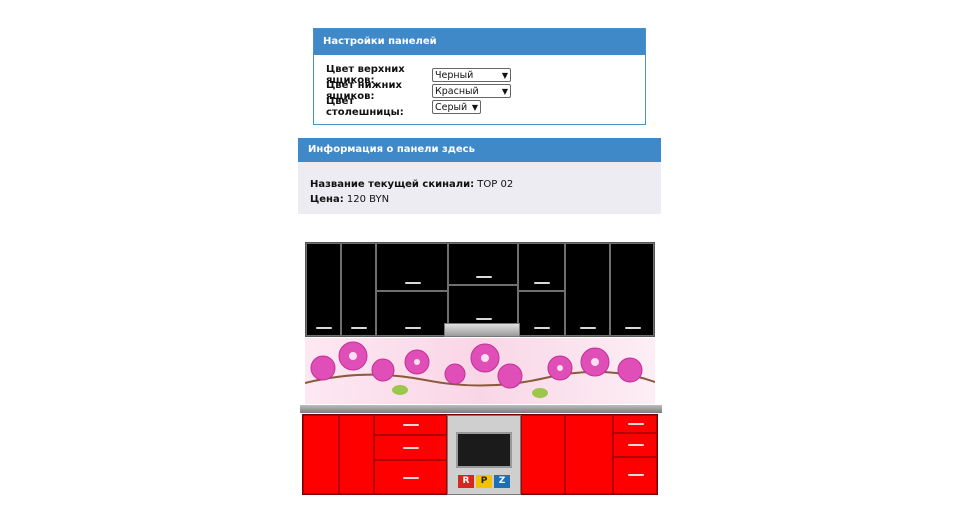  What do you see at coordinates (495, 184) in the screenshot?
I see `skinali-name-value: TOP 02` at bounding box center [495, 184].